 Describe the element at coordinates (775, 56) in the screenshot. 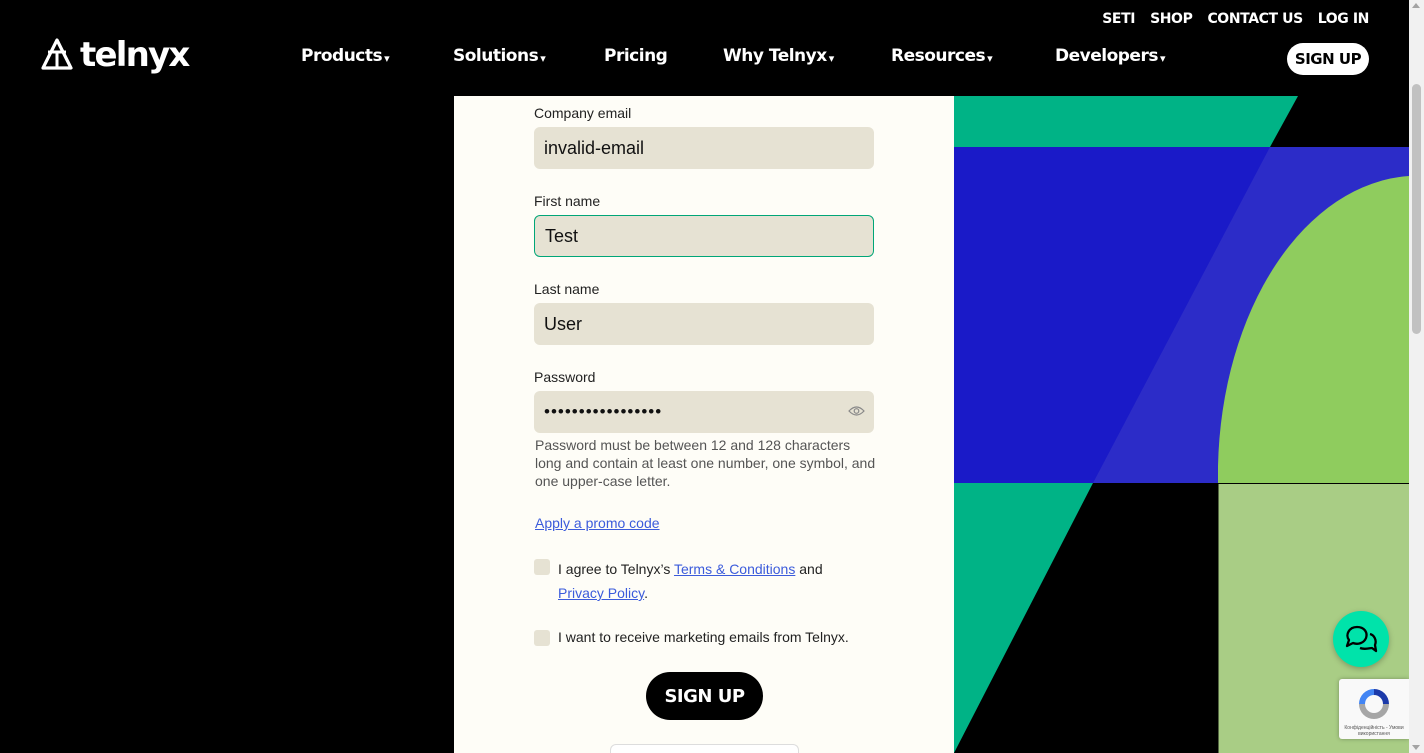

I see `nav-why-telnyx-label: Why Telnyx` at that location.